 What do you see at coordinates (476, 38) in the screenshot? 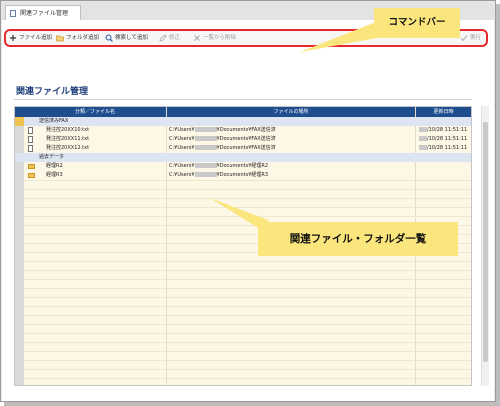
I see `execute-label: 実行` at bounding box center [476, 38].